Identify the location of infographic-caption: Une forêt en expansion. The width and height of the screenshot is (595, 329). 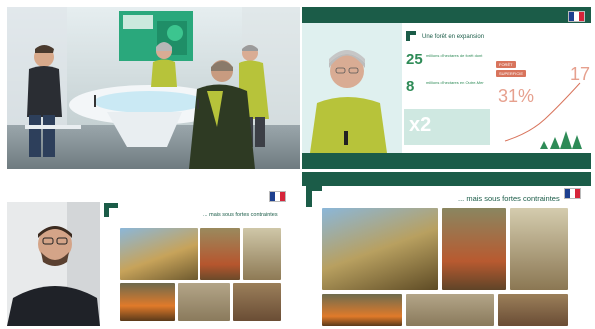
(453, 37).